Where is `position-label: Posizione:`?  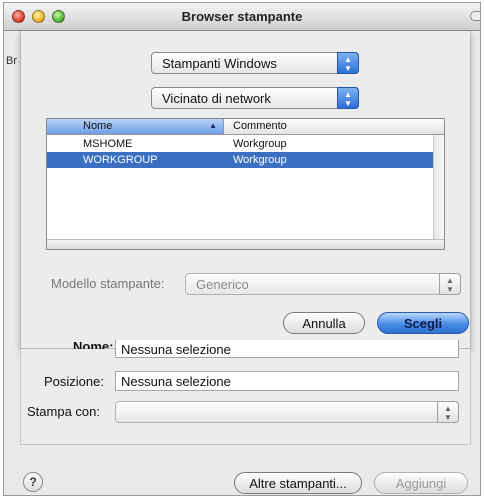 position-label: Posizione: is located at coordinates (74, 381).